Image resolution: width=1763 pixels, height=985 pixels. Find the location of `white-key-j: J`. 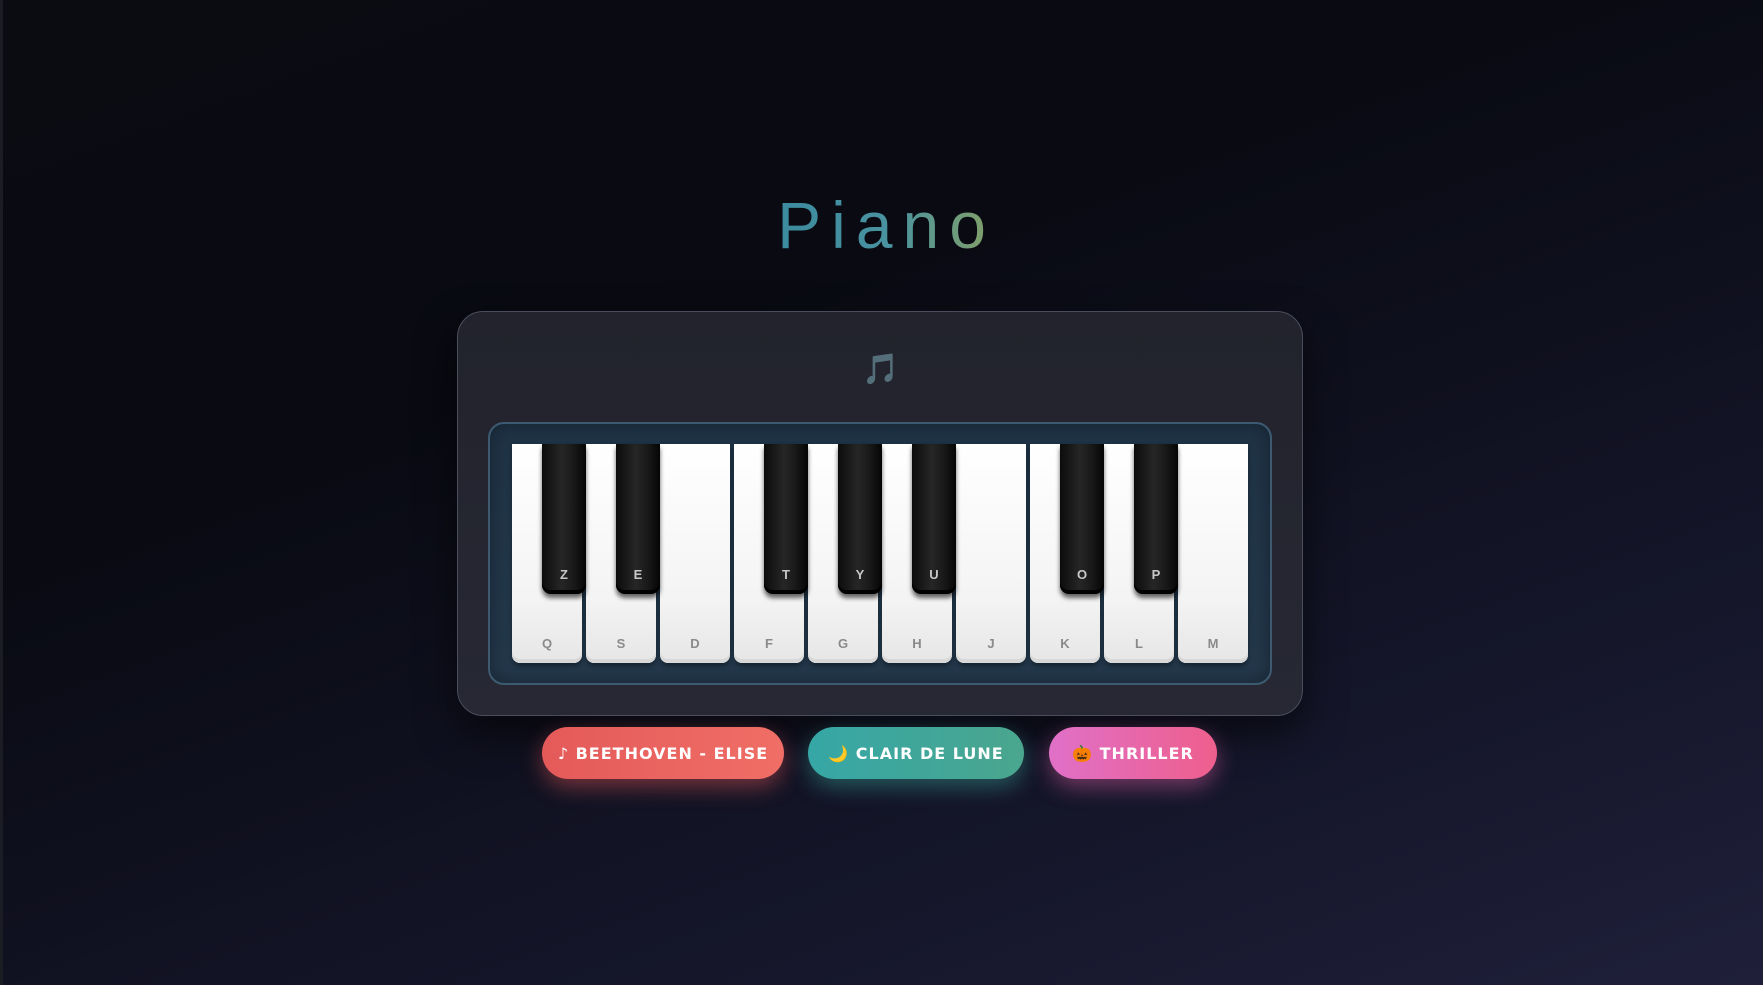

white-key-j: J is located at coordinates (991, 553).